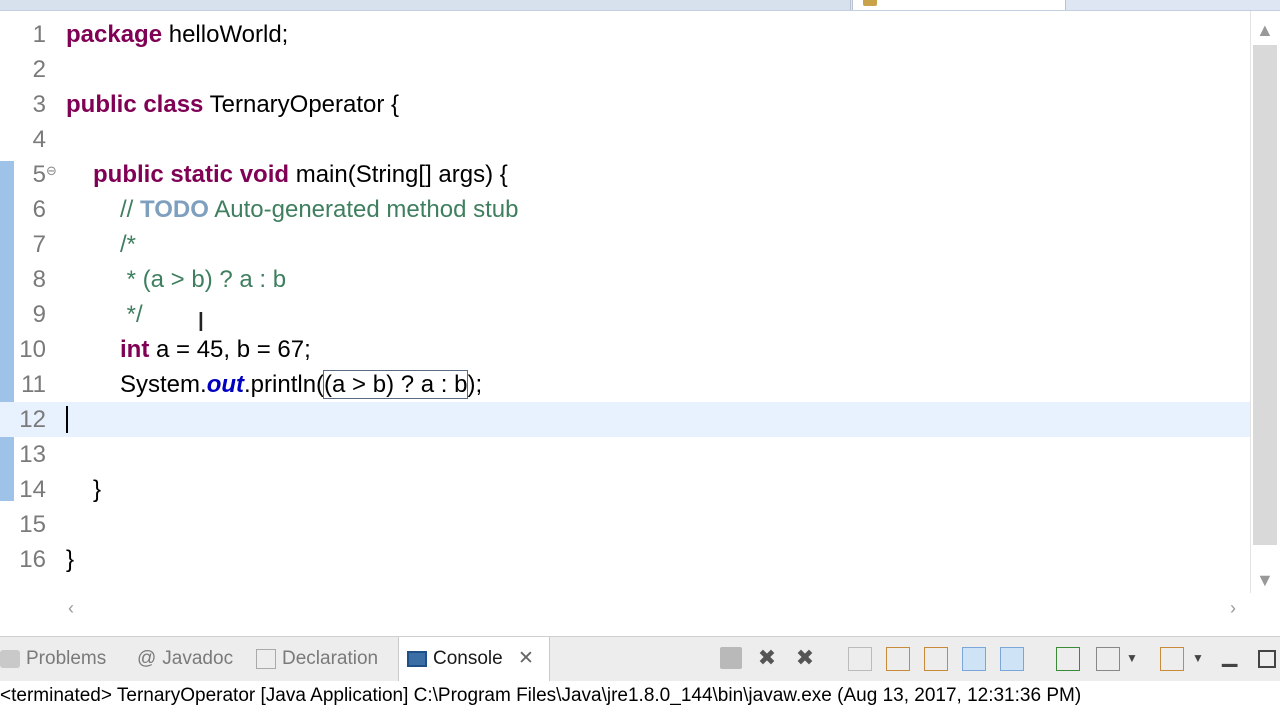 This screenshot has height=720, width=1280. Describe the element at coordinates (1265, 30) in the screenshot. I see `scroll-up-icon: ▲` at that location.